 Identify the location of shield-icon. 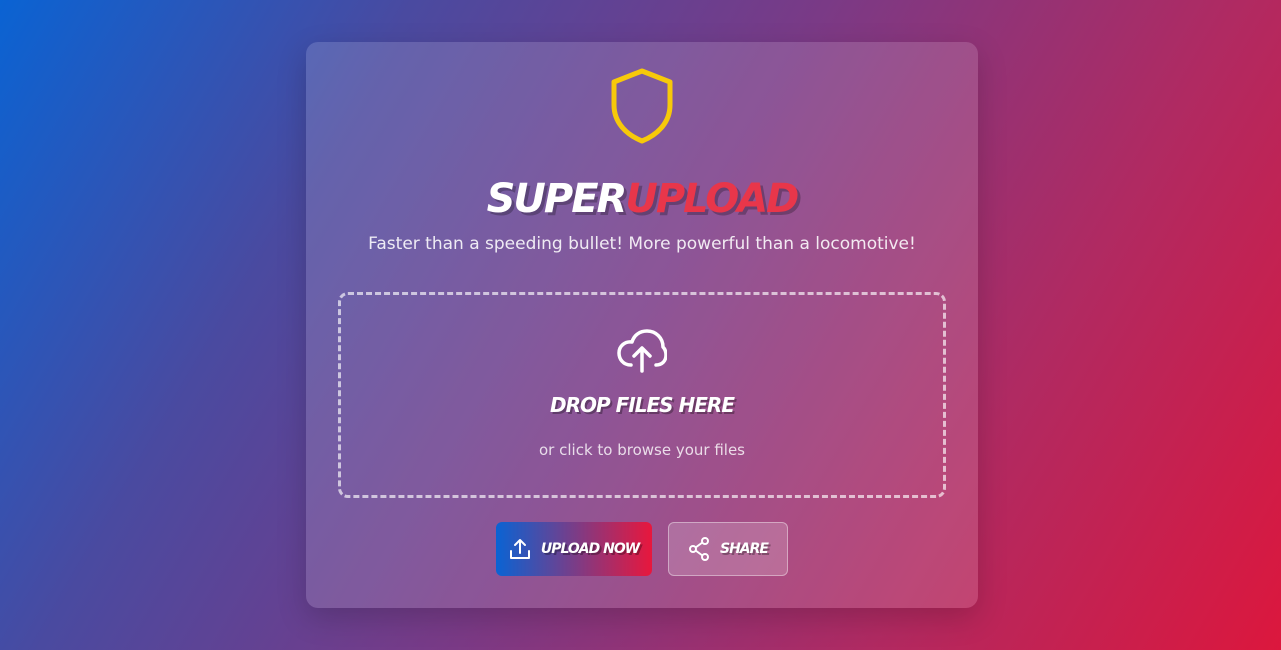
(642, 106).